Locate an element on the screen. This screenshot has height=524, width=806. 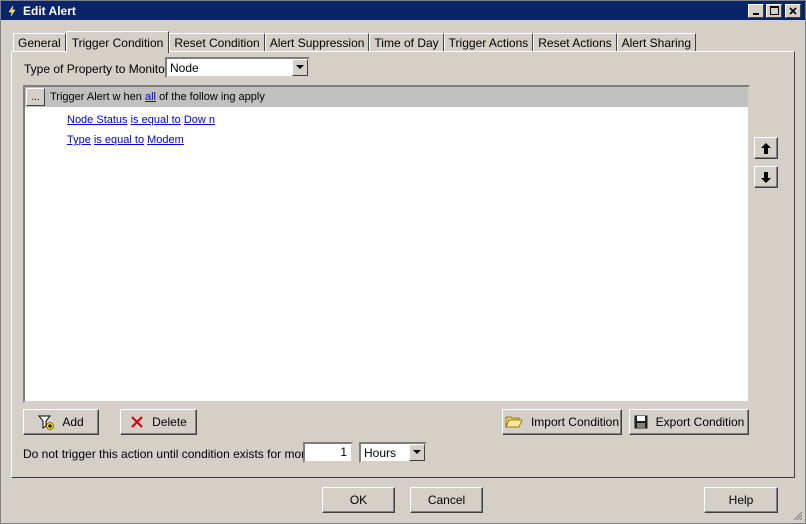
save-disk-icon is located at coordinates (641, 422).